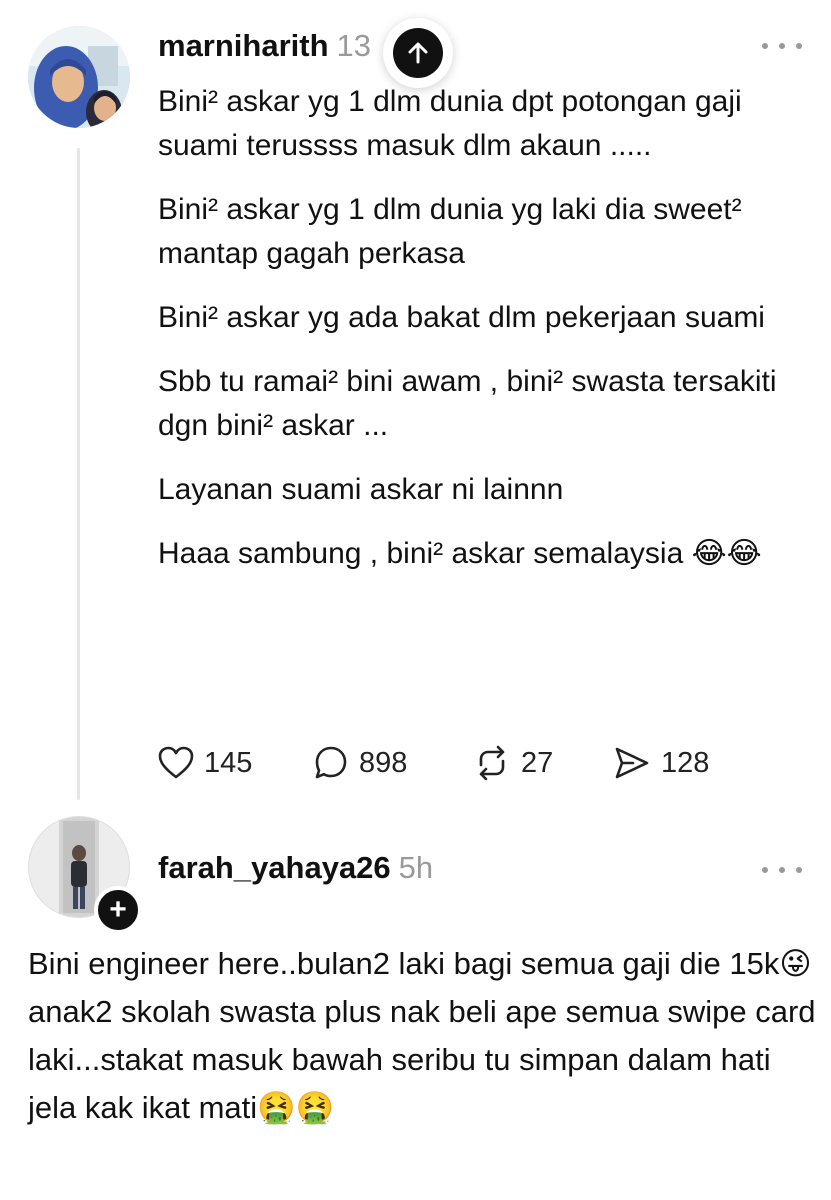 Image resolution: width=831 pixels, height=1200 pixels. I want to click on post-time: 5h, so click(416, 867).